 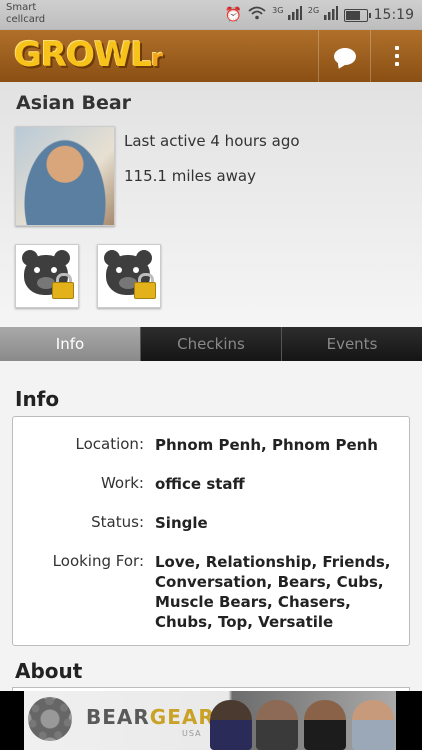 What do you see at coordinates (98, 561) in the screenshot?
I see `info-label: Looking For:` at bounding box center [98, 561].